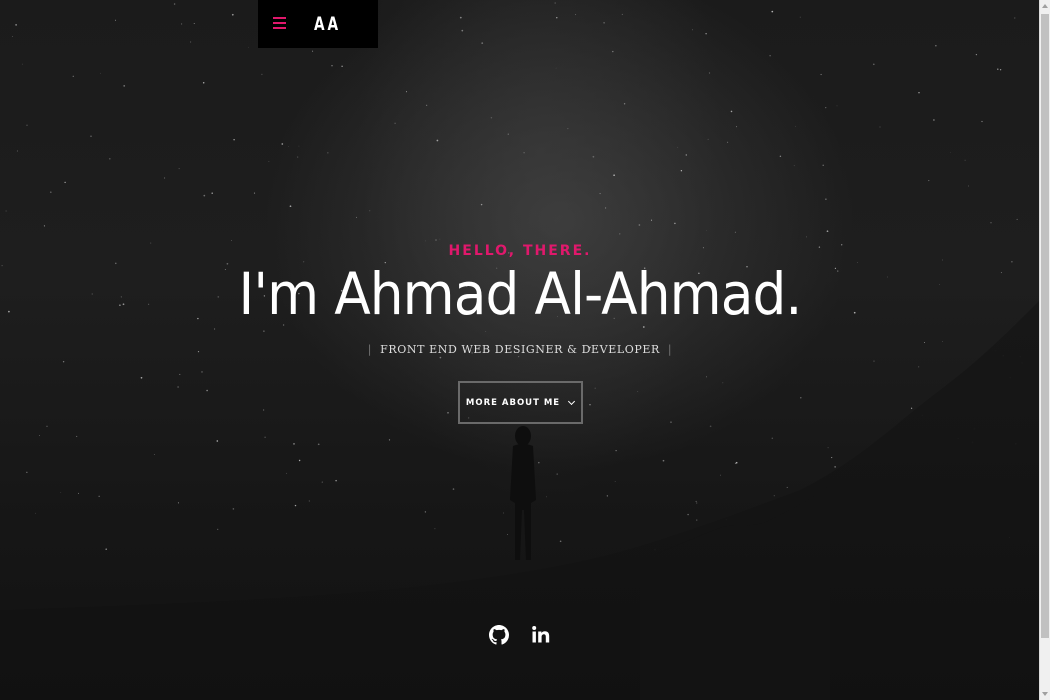  Describe the element at coordinates (1045, 6) in the screenshot. I see `scroll-up-arrow-icon` at that location.